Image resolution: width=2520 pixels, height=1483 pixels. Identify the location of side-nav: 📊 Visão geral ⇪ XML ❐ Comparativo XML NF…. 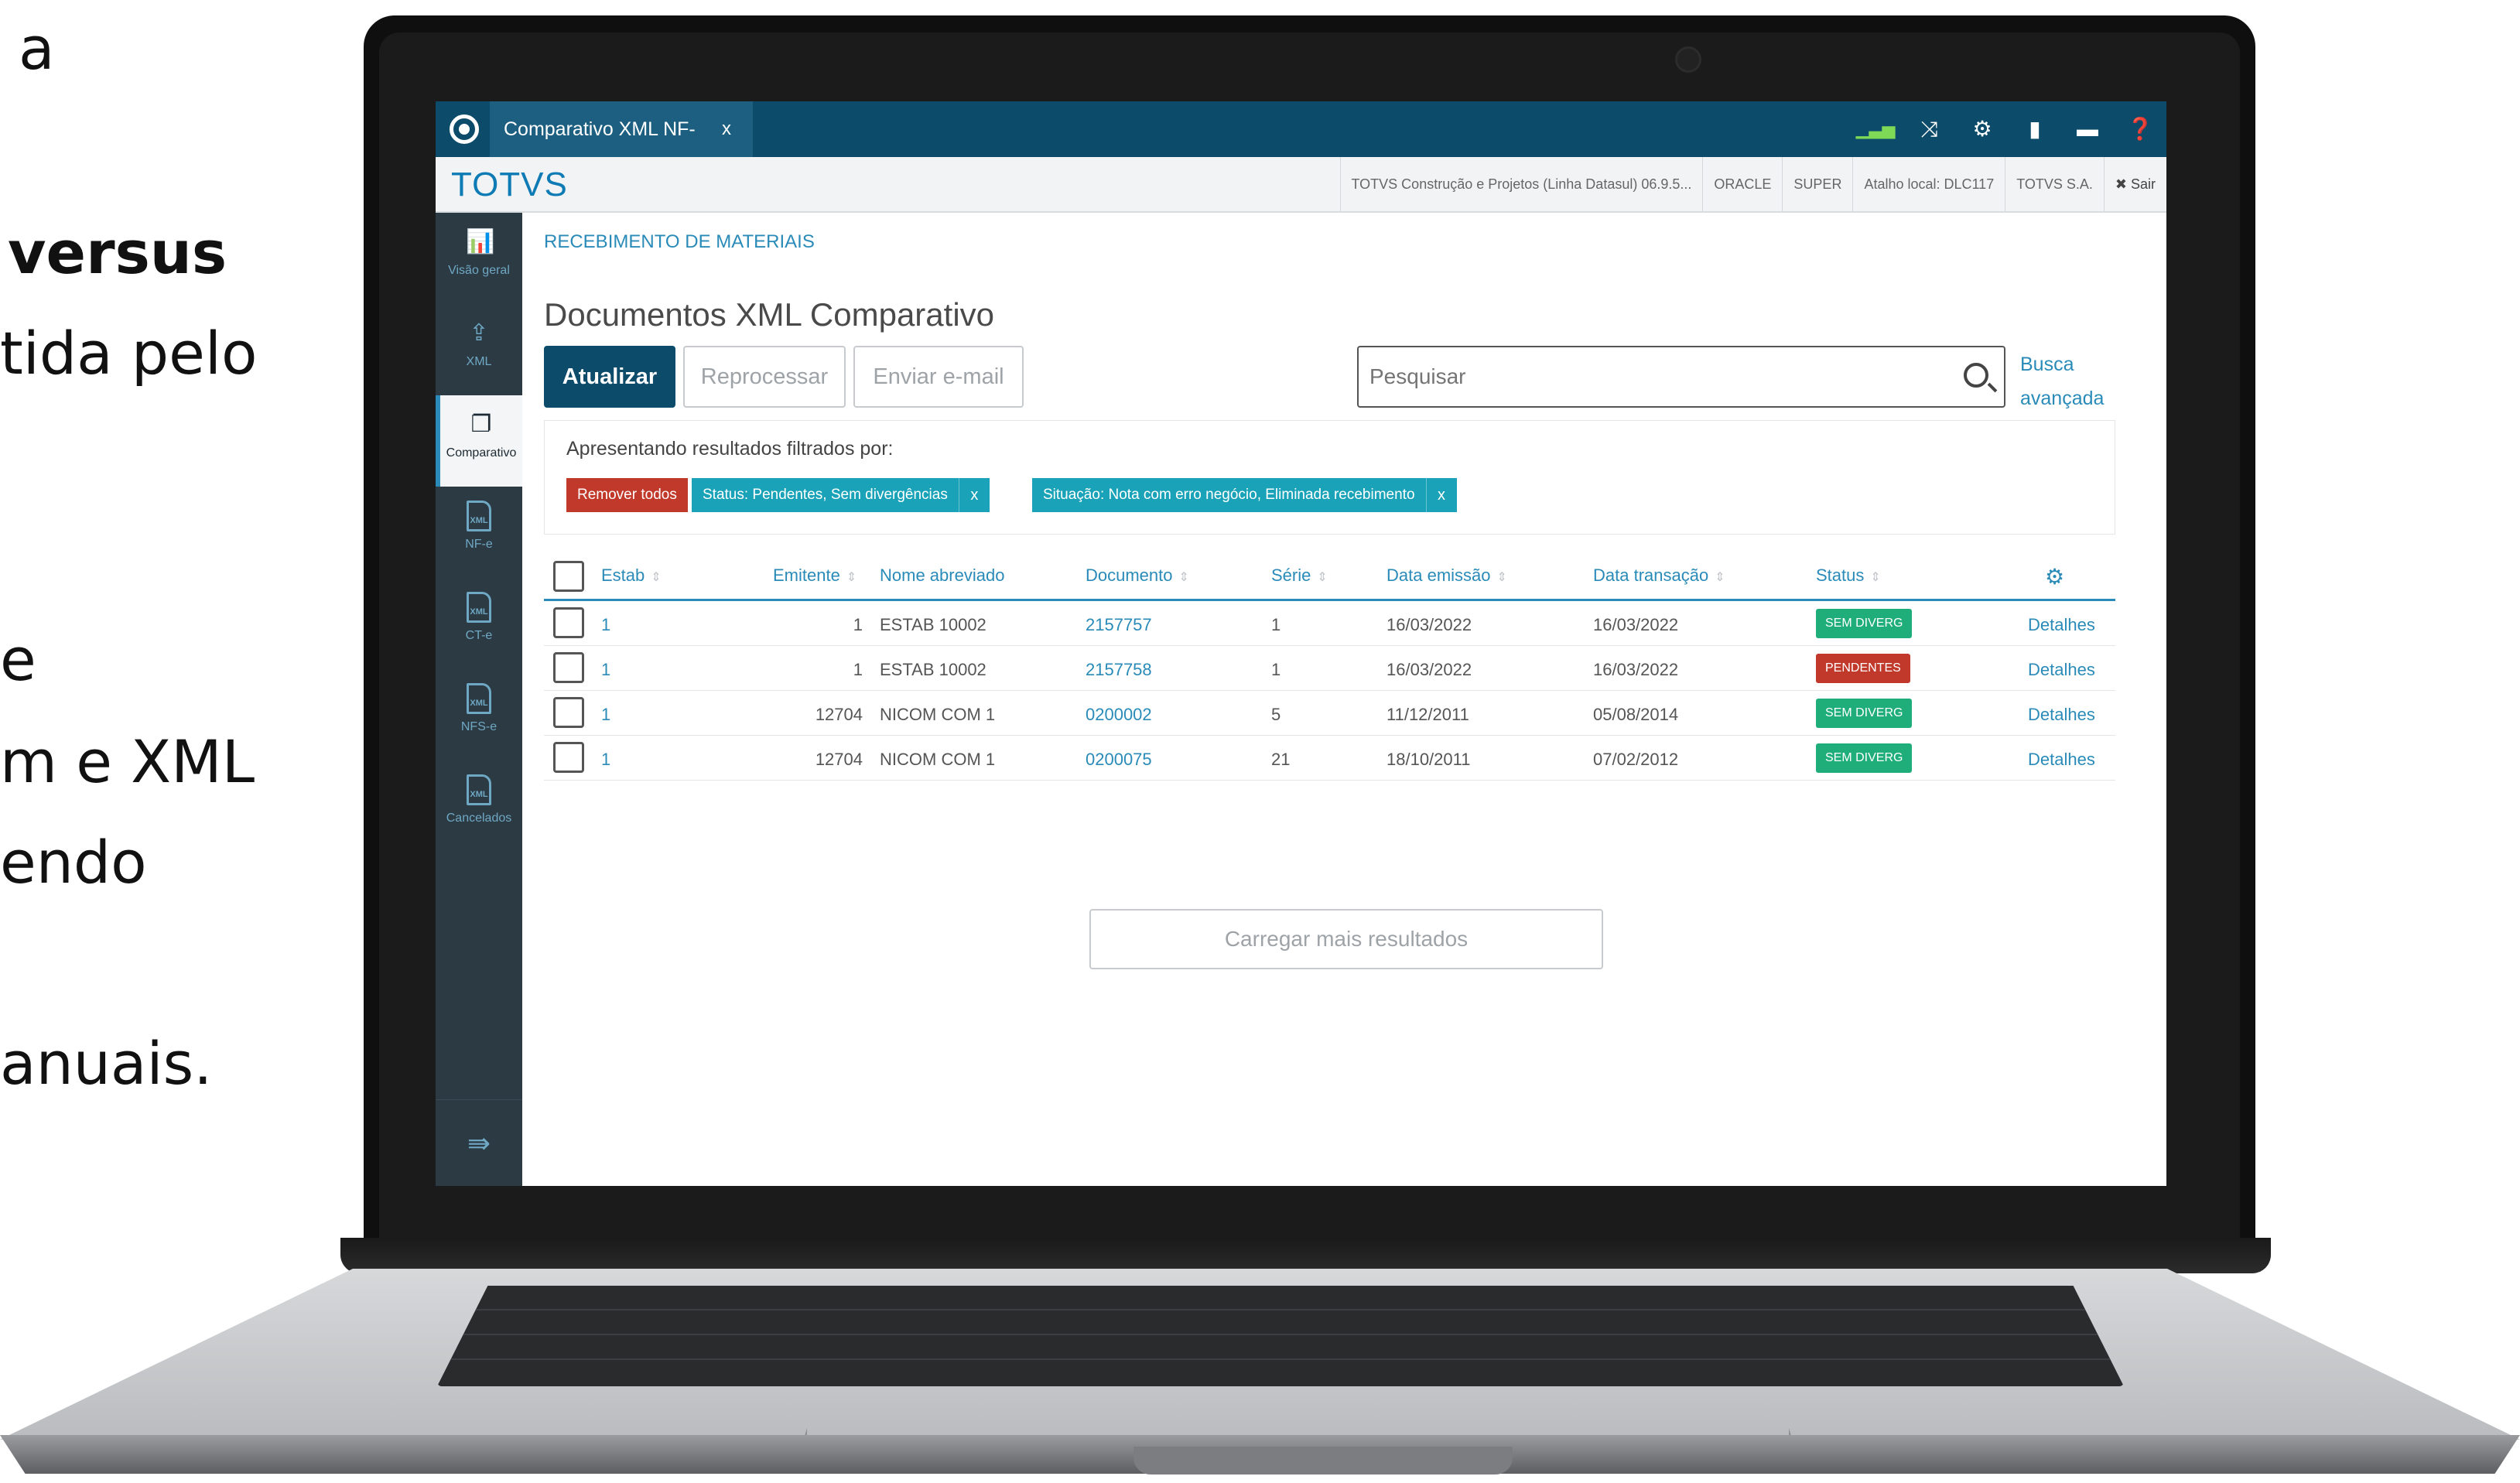
(479, 699).